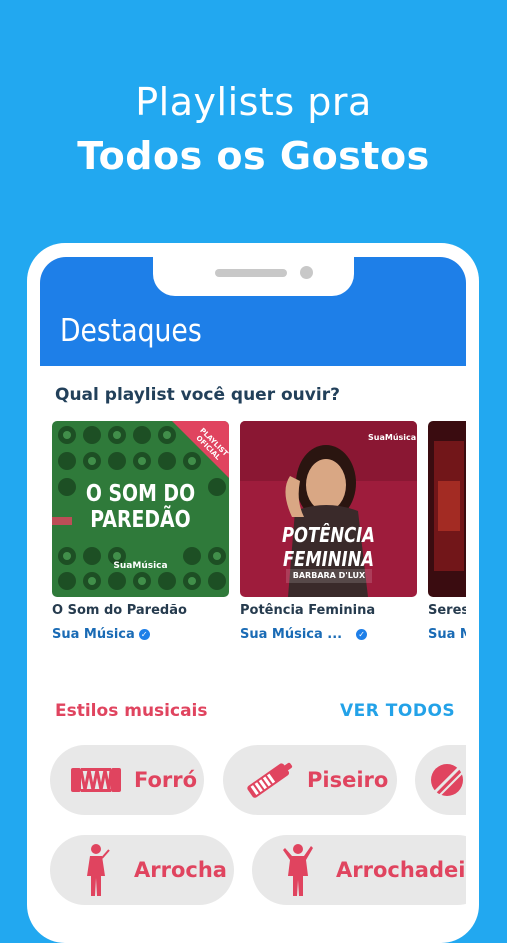  Describe the element at coordinates (348, 780) in the screenshot. I see `genre-label: Piseiro` at that location.